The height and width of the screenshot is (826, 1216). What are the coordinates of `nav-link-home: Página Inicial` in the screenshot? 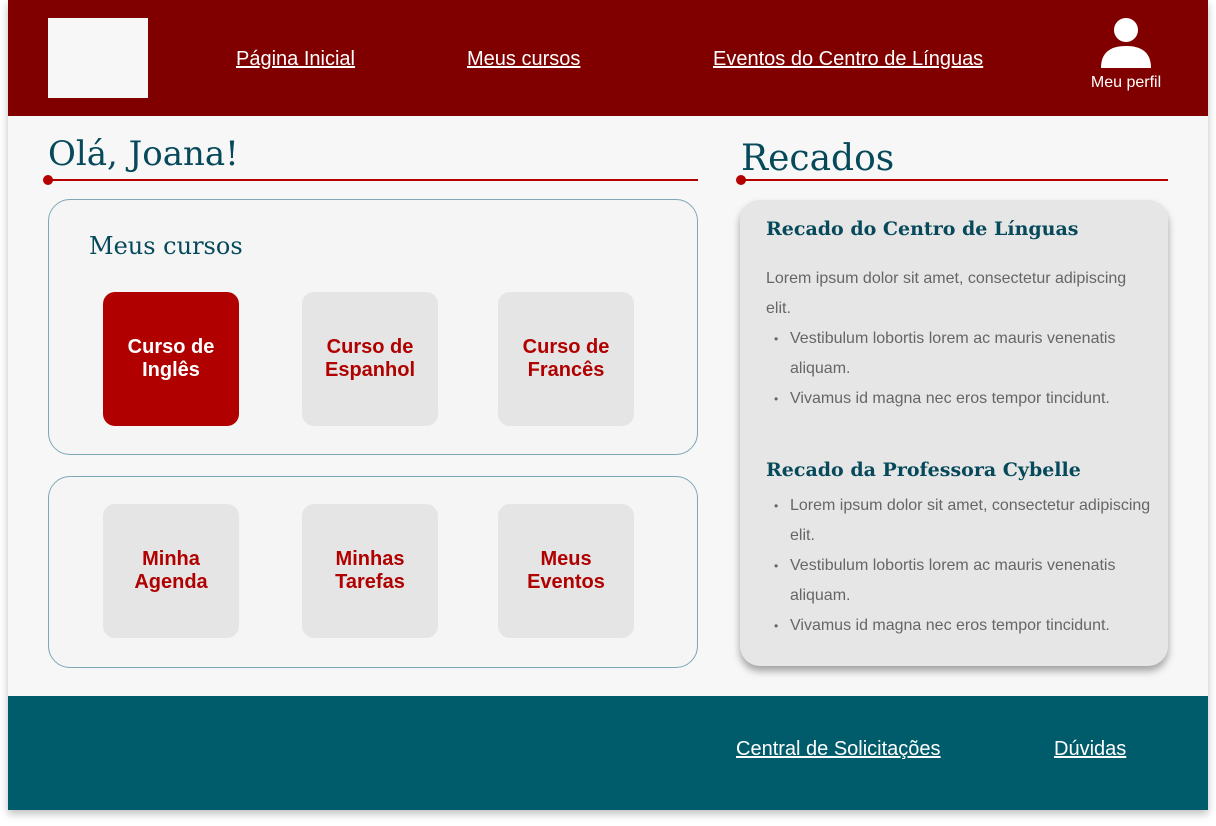 It's located at (295, 59).